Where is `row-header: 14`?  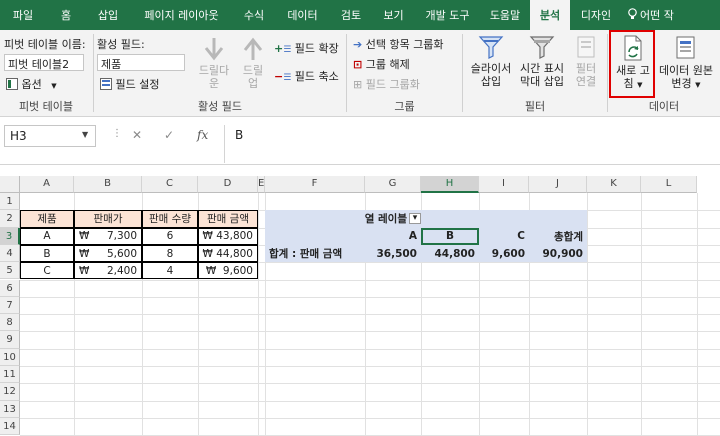
row-header: 14 is located at coordinates (10, 426).